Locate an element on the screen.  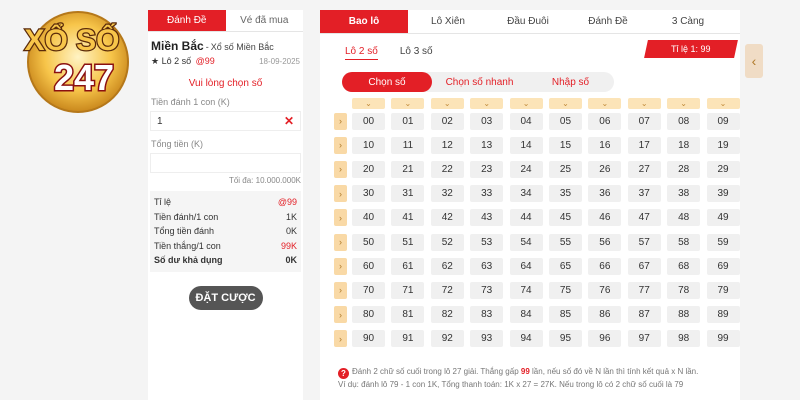
number-cell: 09 is located at coordinates (723, 121).